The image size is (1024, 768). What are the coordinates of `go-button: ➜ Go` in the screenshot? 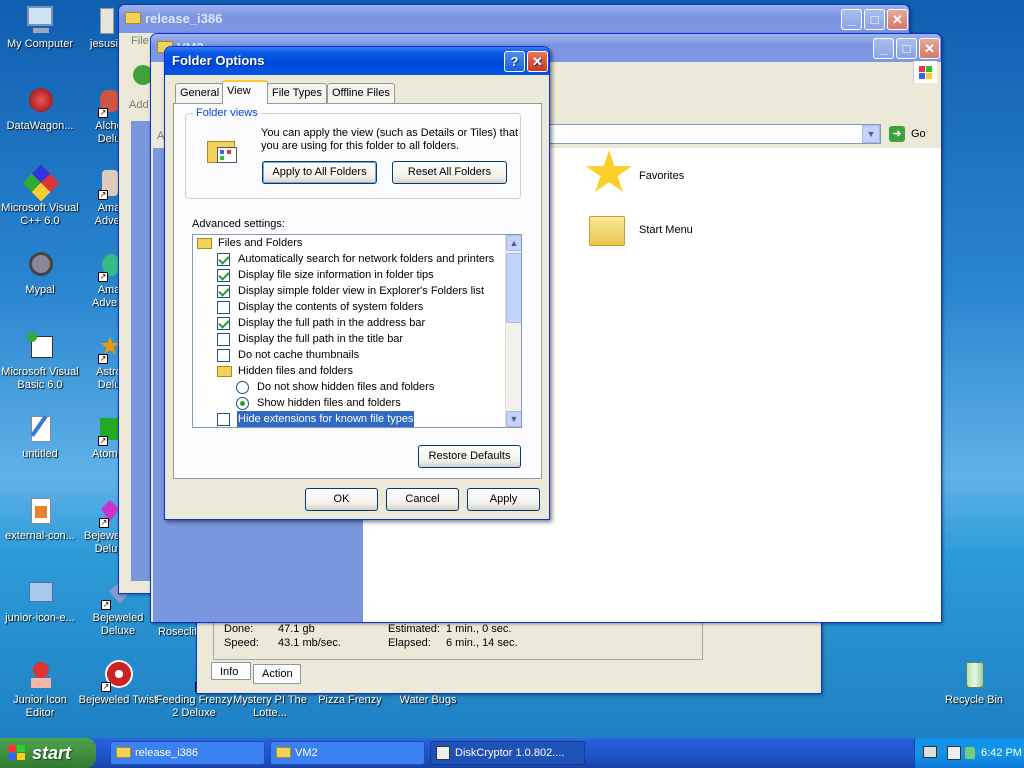 It's located at (911, 134).